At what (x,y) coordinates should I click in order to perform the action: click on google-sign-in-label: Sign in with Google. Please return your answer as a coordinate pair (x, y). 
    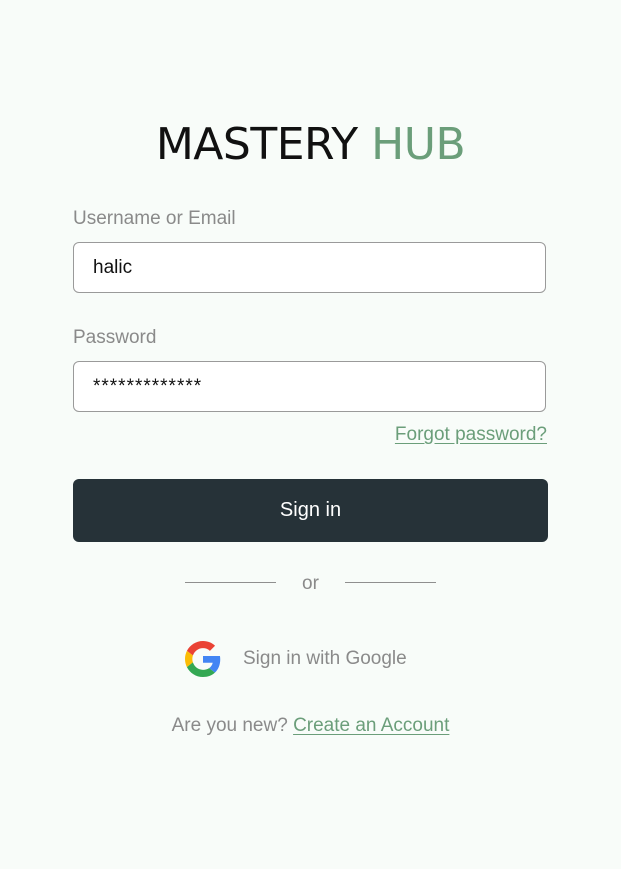
    Looking at the image, I should click on (325, 658).